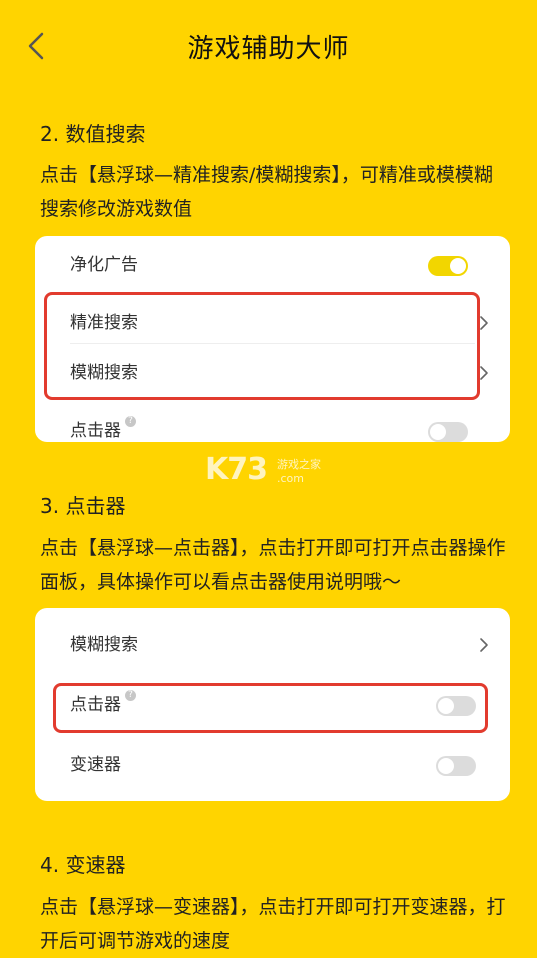 The height and width of the screenshot is (958, 537). I want to click on section-4-desc: 点击【悬浮球—变速器】，点击打开即可打开变速器，打开后可调节游戏的速度, so click(273, 924).